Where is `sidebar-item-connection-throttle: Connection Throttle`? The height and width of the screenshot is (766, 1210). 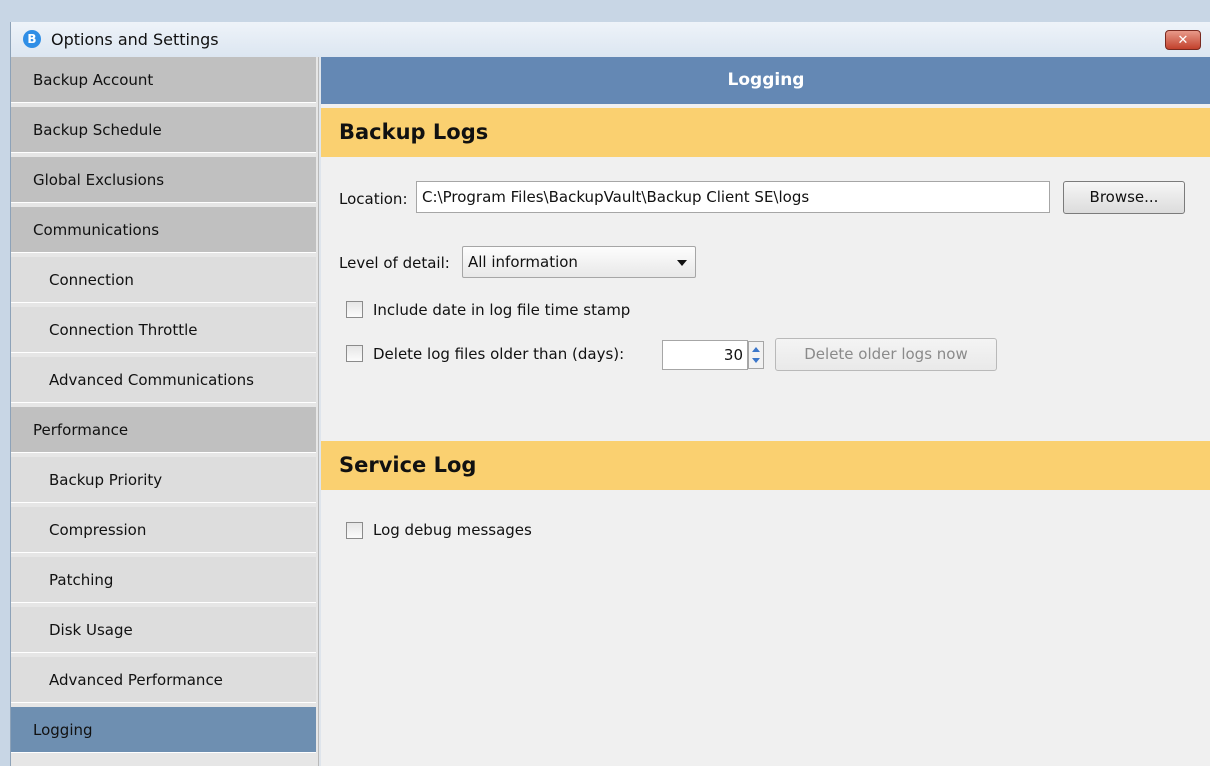
sidebar-item-connection-throttle: Connection Throttle is located at coordinates (163, 330).